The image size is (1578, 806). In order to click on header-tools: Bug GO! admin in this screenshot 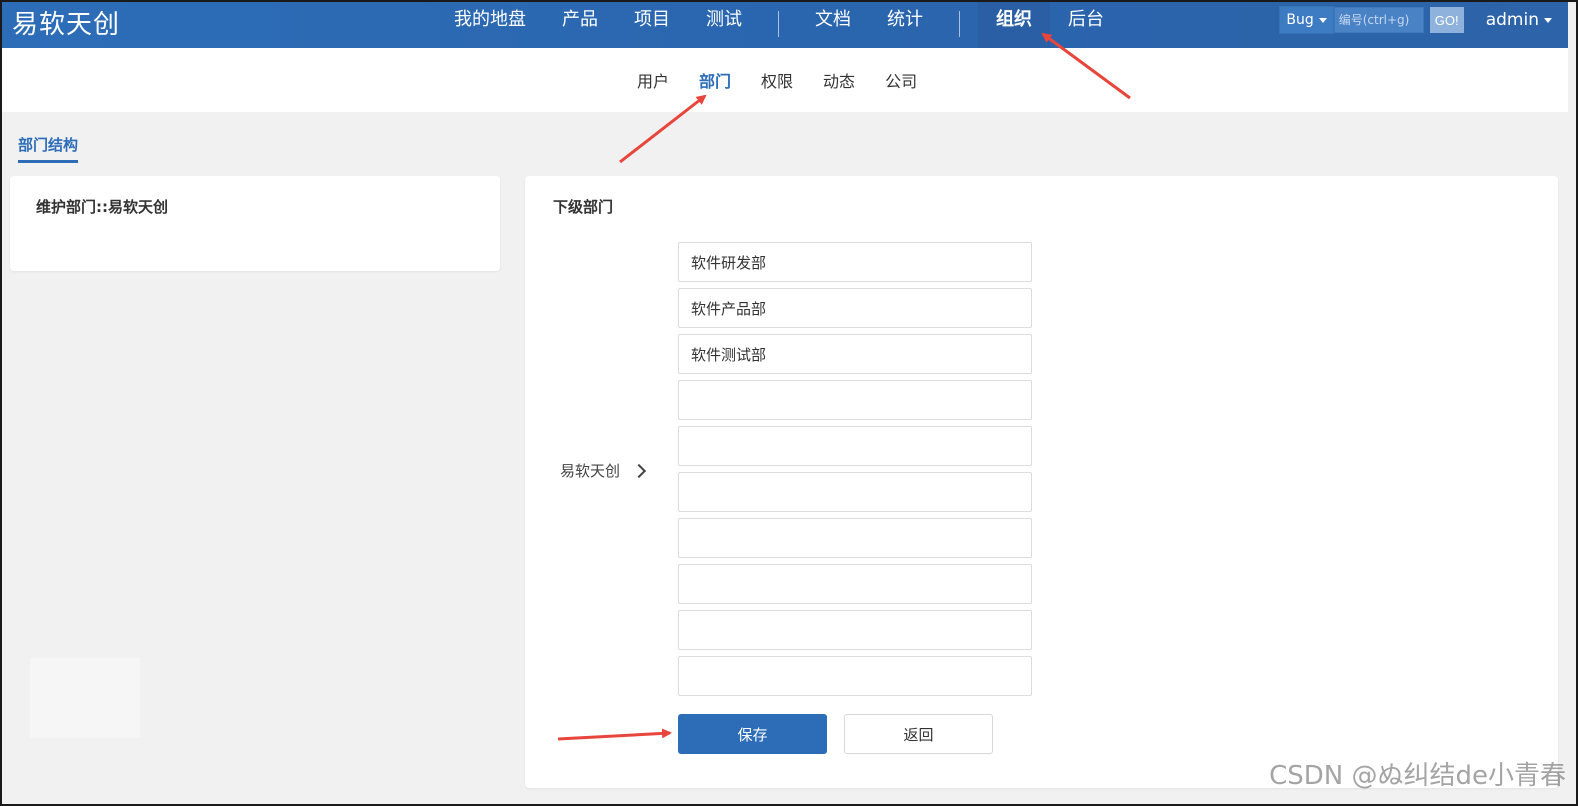, I will do `click(1415, 20)`.